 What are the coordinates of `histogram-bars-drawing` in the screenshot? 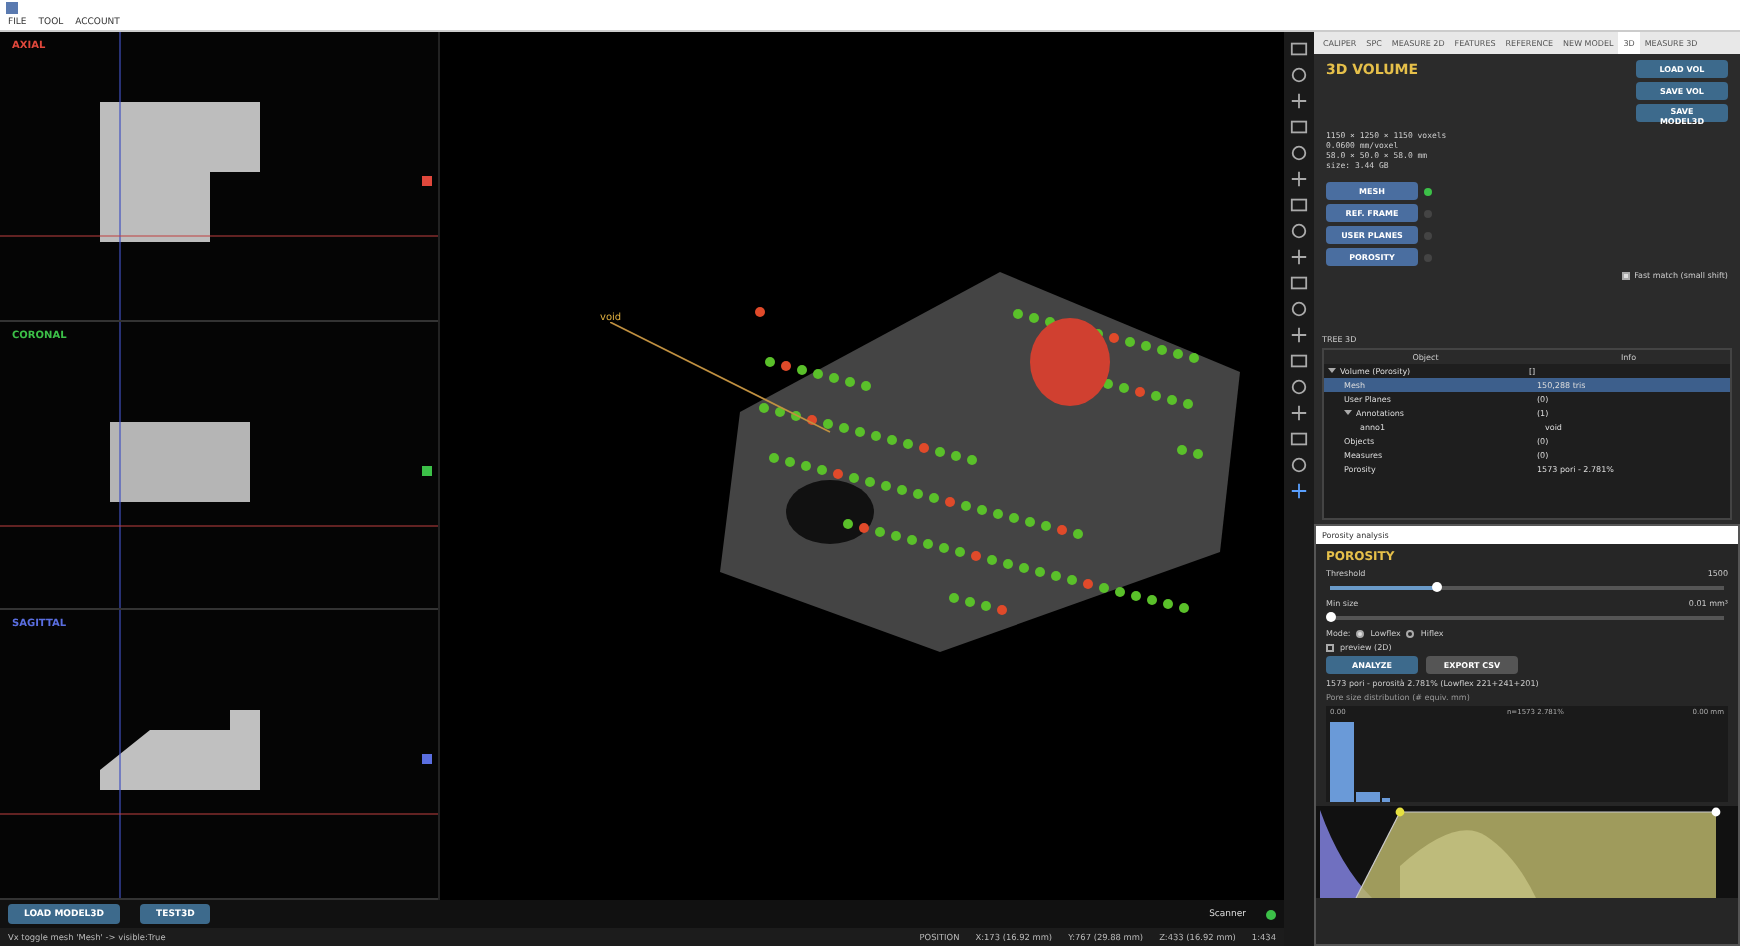 It's located at (1360, 762).